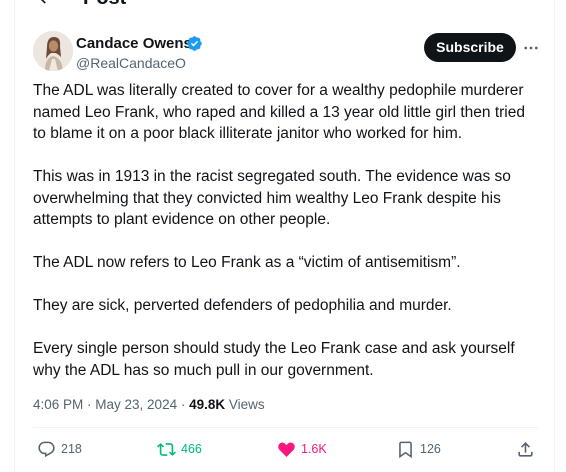 This screenshot has height=472, width=566. Describe the element at coordinates (58, 404) in the screenshot. I see `post-time: 4:06 PM` at that location.